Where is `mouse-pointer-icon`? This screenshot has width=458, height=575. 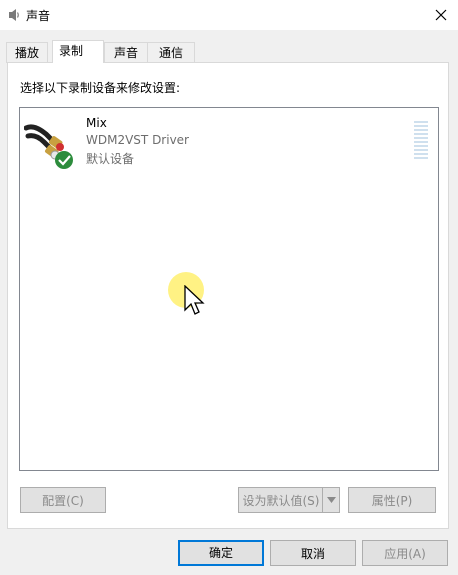
mouse-pointer-icon is located at coordinates (194, 300).